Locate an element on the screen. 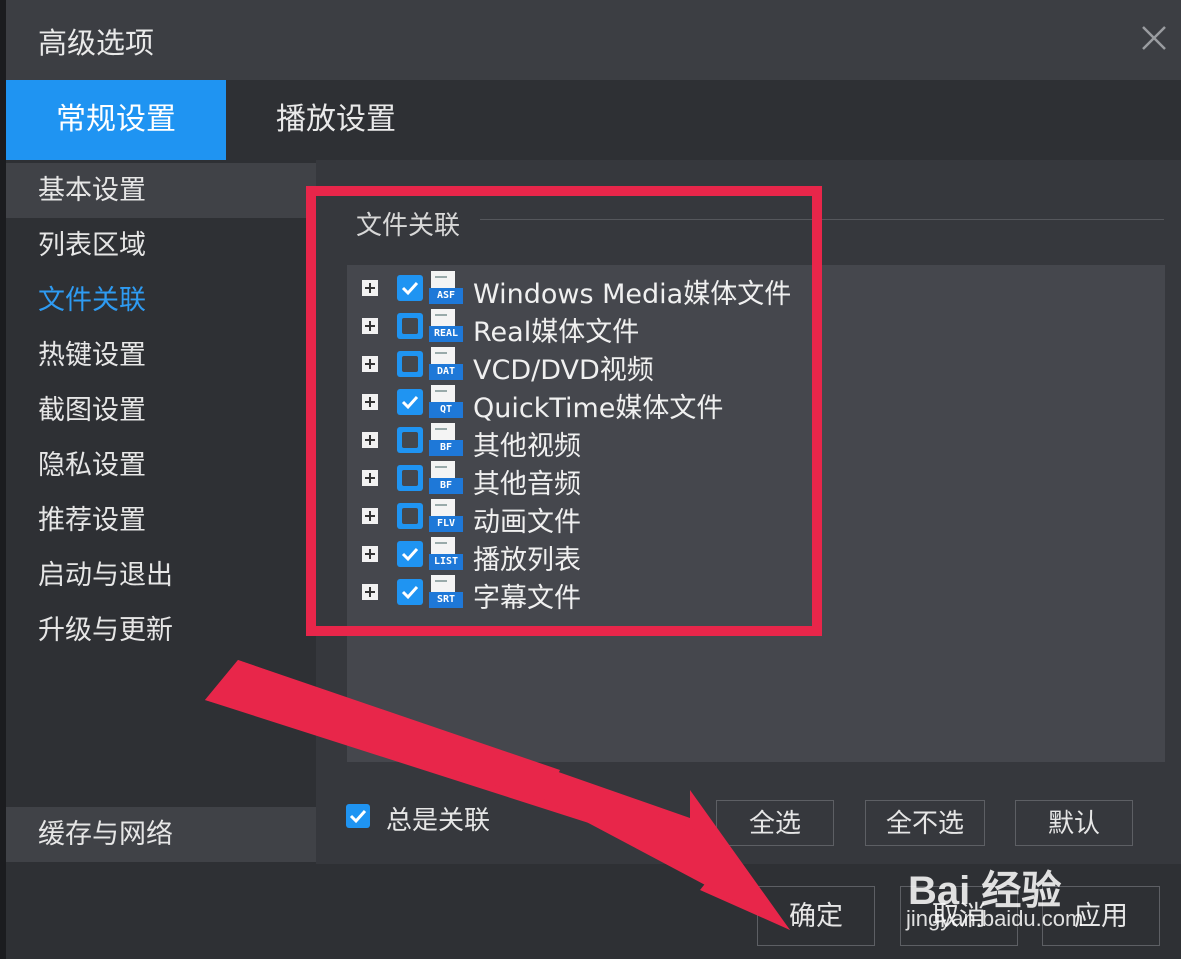 The height and width of the screenshot is (959, 1181). srt-file-icon: SRT is located at coordinates (446, 592).